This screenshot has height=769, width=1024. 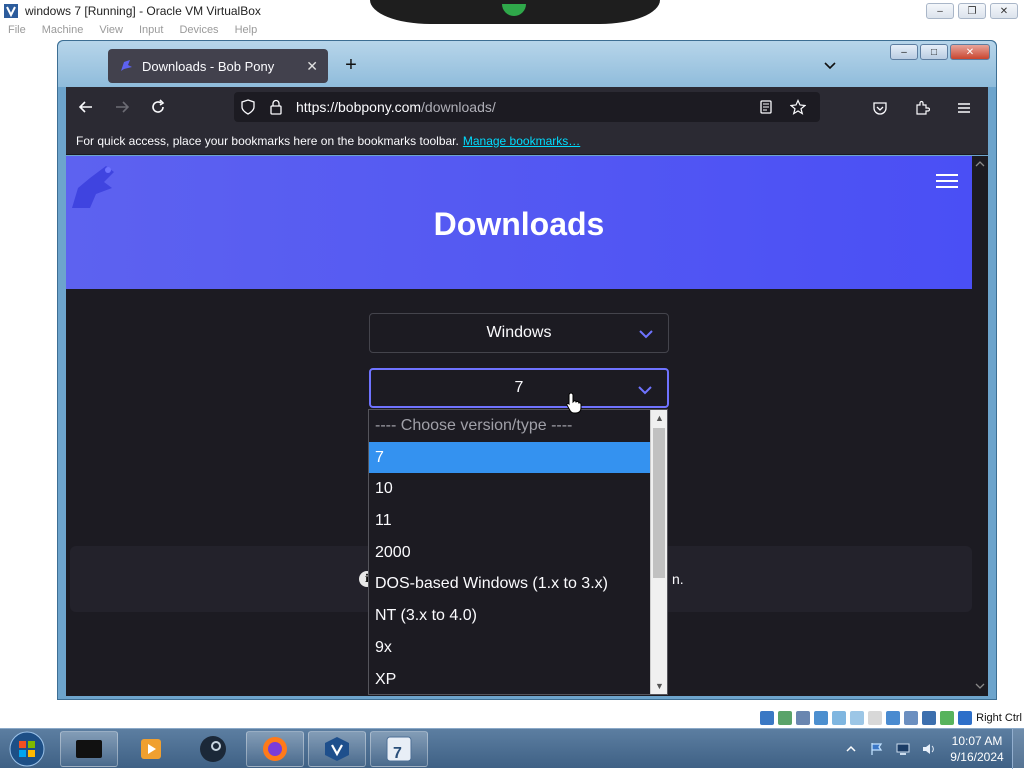 I want to click on extensions-button, so click(x=922, y=108).